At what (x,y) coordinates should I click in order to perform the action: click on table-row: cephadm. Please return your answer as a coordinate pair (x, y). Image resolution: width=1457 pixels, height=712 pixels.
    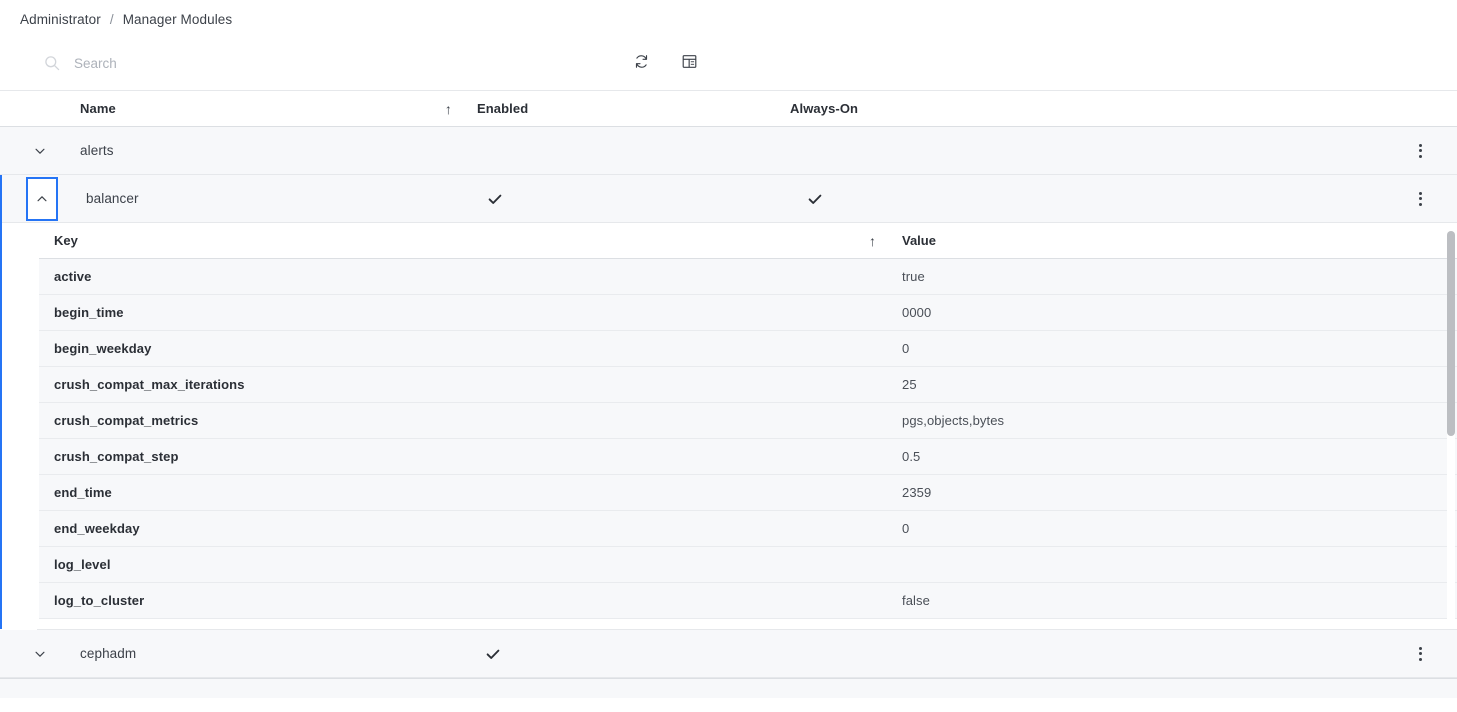
    Looking at the image, I should click on (728, 654).